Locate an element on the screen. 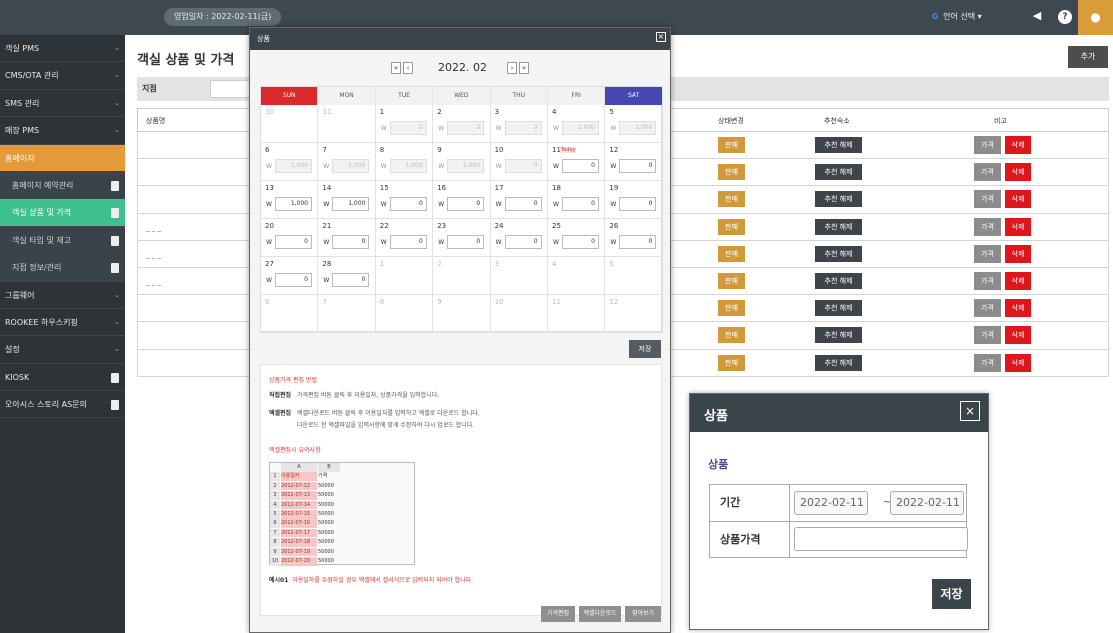  next-year-button: » is located at coordinates (524, 68).